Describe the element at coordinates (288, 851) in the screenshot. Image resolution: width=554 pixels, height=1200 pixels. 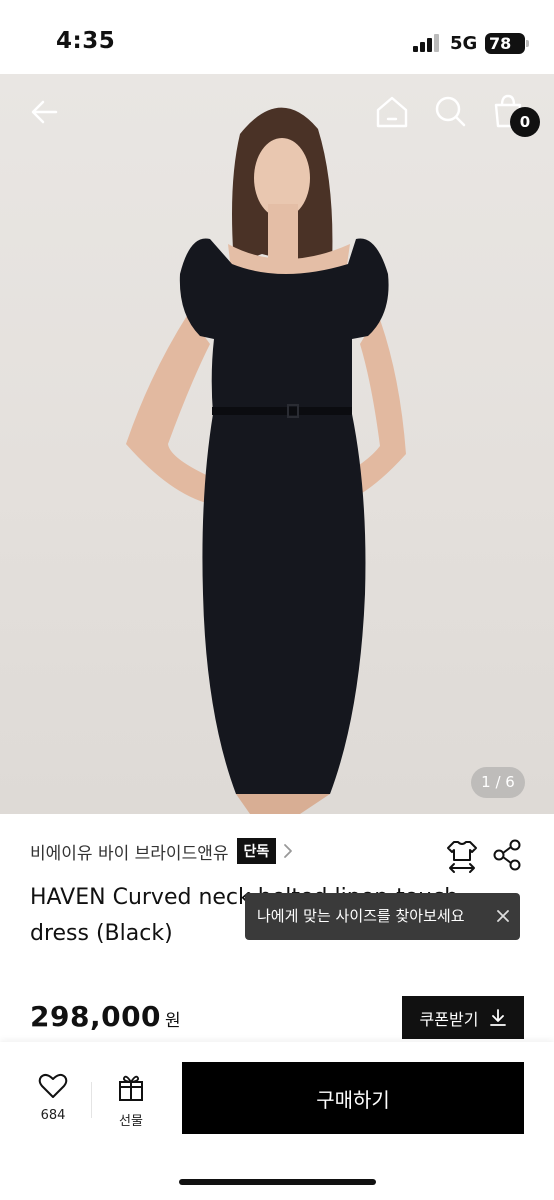
I see `chevron-right-icon` at that location.